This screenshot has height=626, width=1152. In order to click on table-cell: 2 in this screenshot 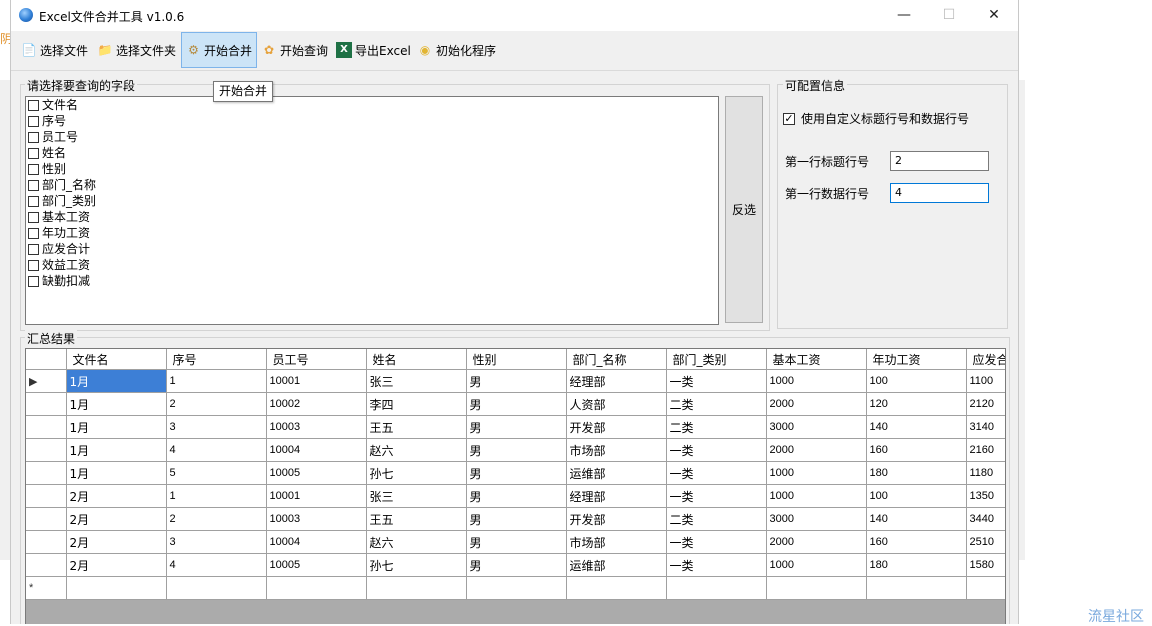, I will do `click(216, 404)`.